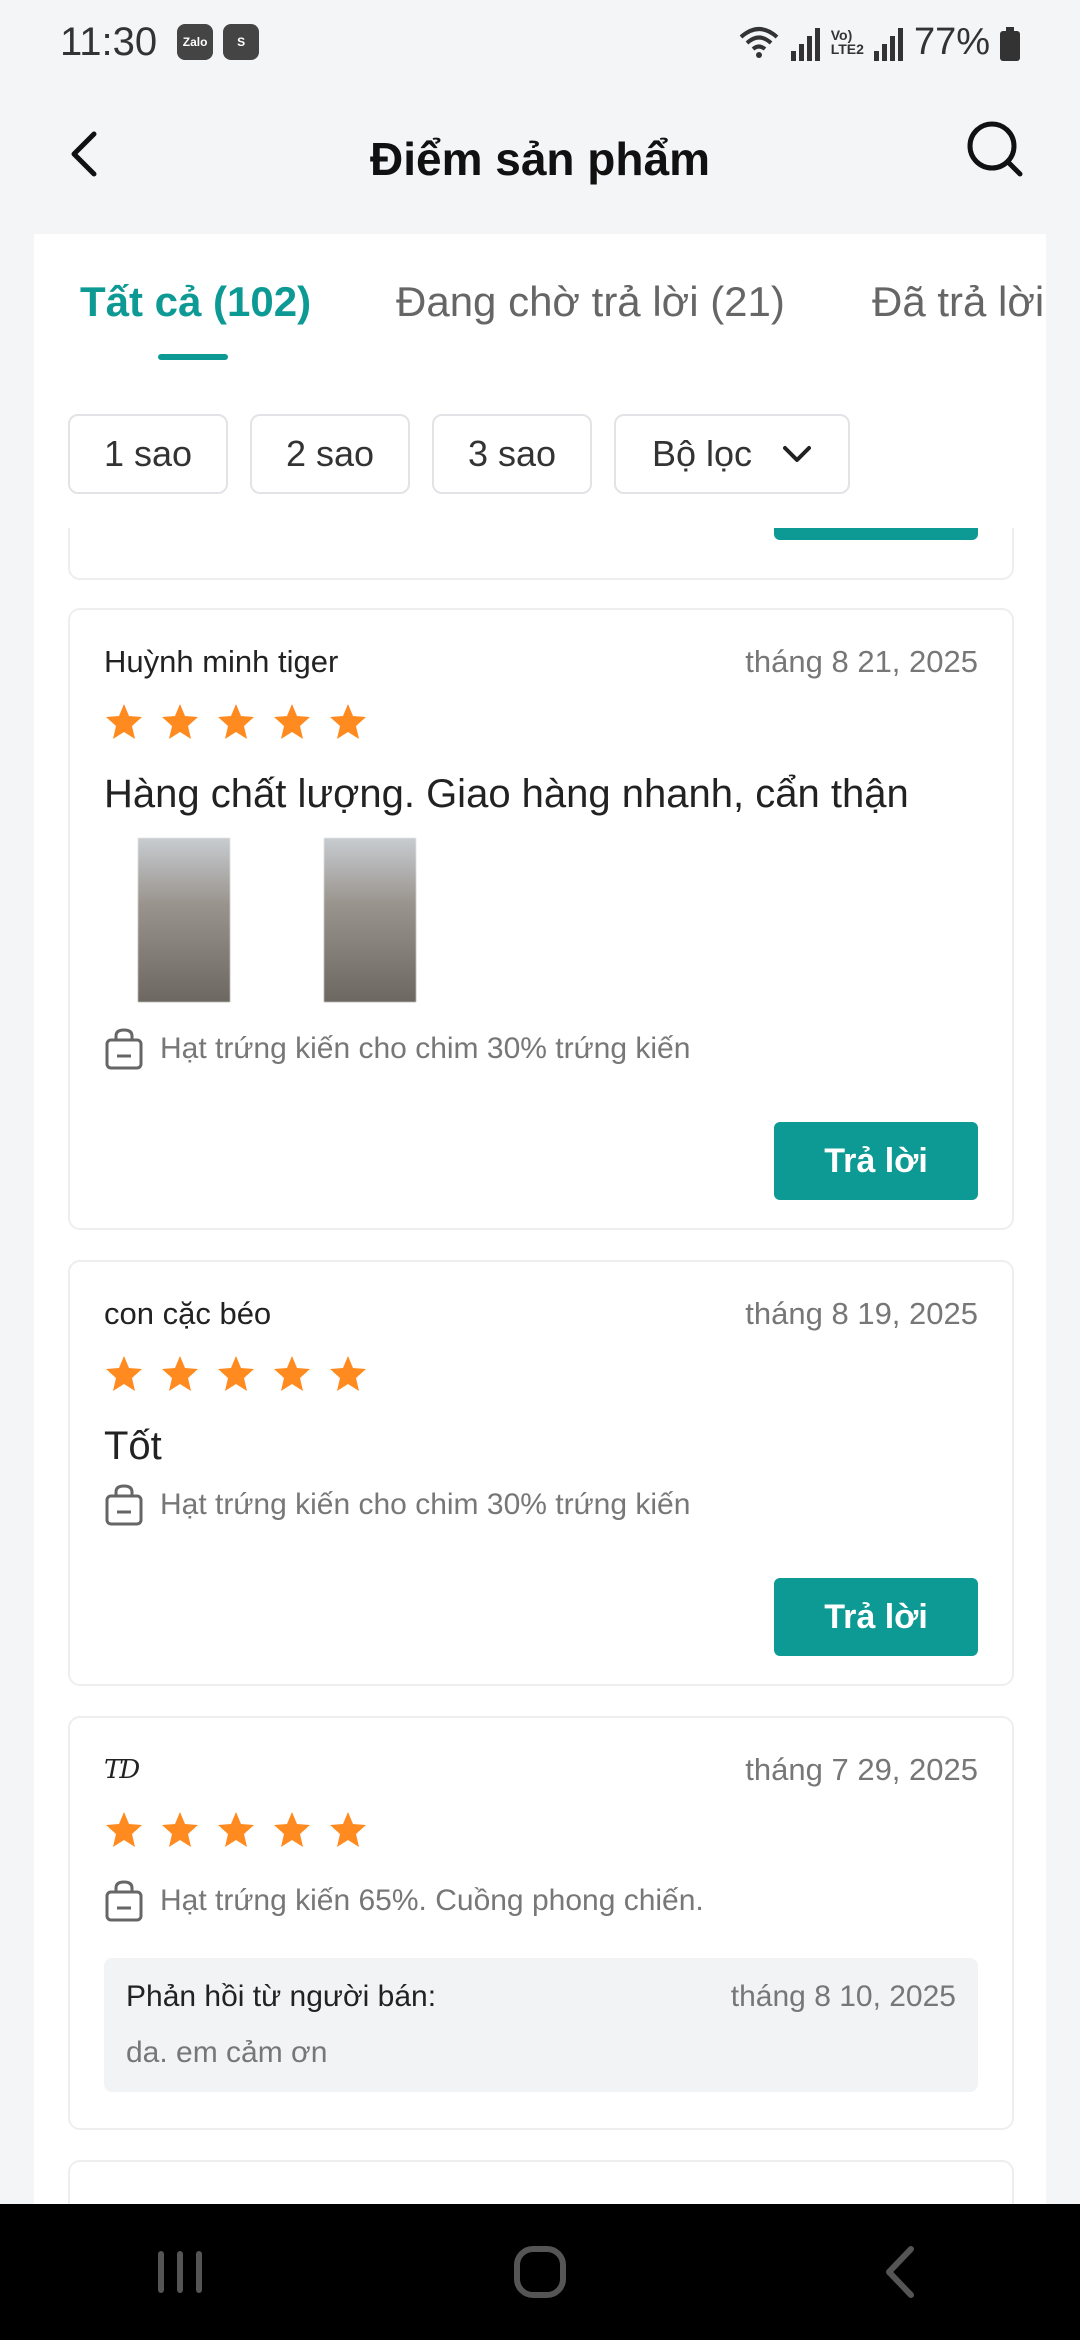 Image resolution: width=1080 pixels, height=2340 pixels. I want to click on shopee-icon: S, so click(241, 42).